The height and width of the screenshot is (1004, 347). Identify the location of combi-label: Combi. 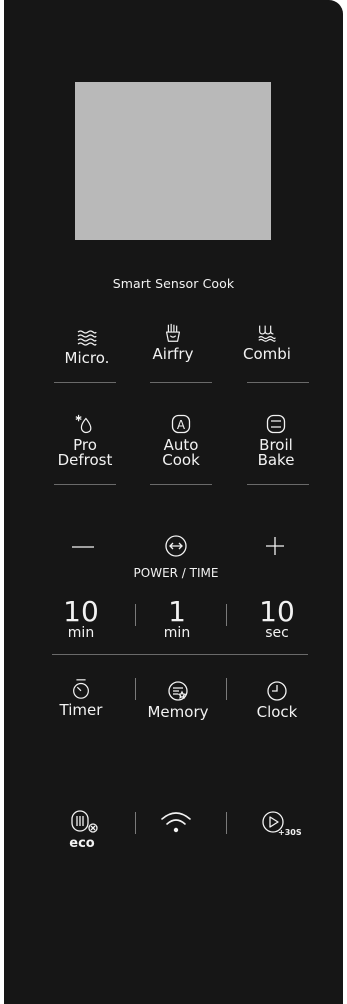
(267, 354).